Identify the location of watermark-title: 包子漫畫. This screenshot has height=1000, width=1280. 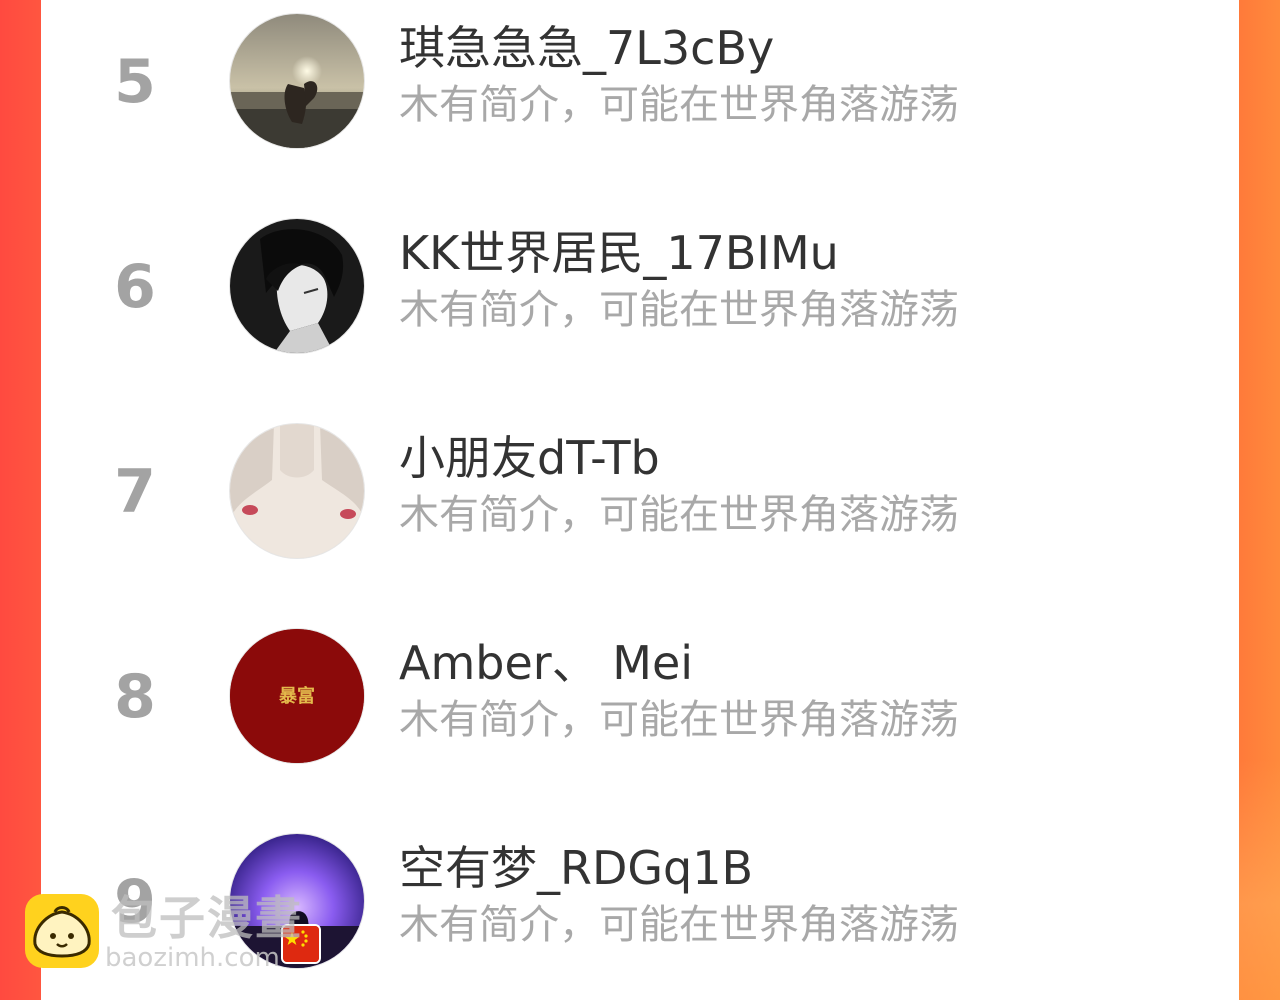
(207, 918).